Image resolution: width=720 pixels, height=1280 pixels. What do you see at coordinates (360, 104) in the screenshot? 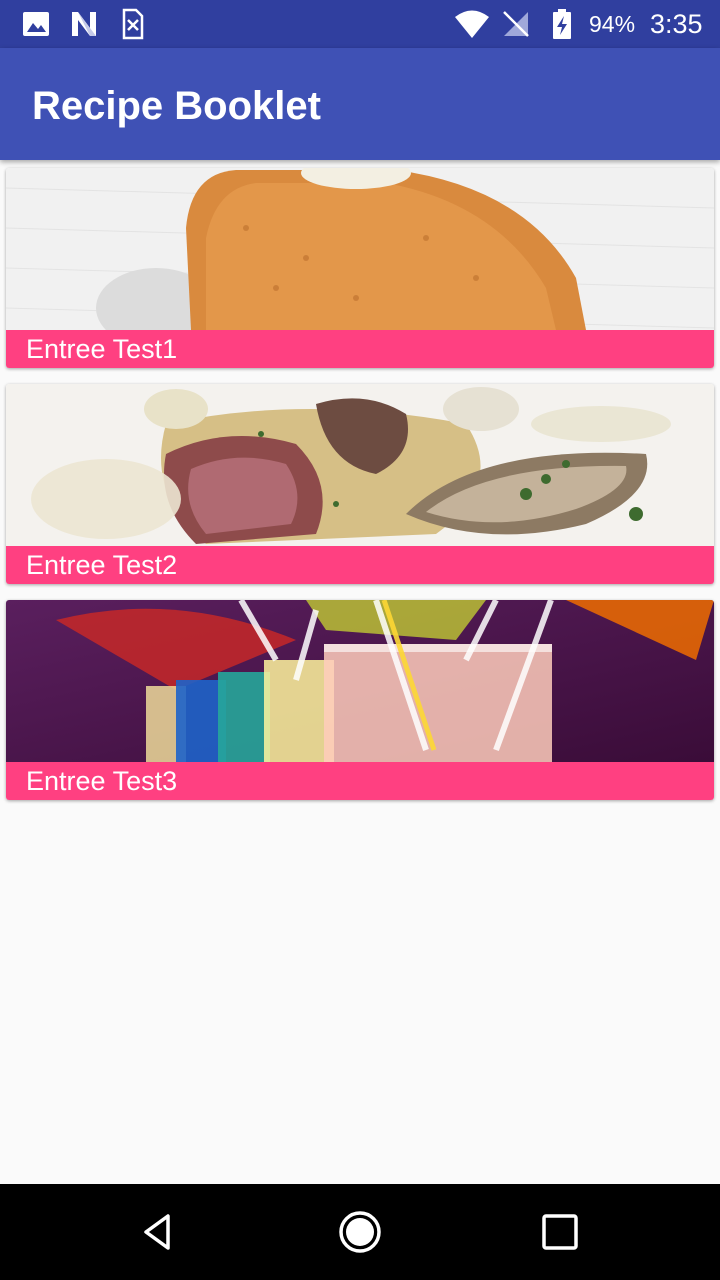
I see `app-bar: Recipe Booklet` at bounding box center [360, 104].